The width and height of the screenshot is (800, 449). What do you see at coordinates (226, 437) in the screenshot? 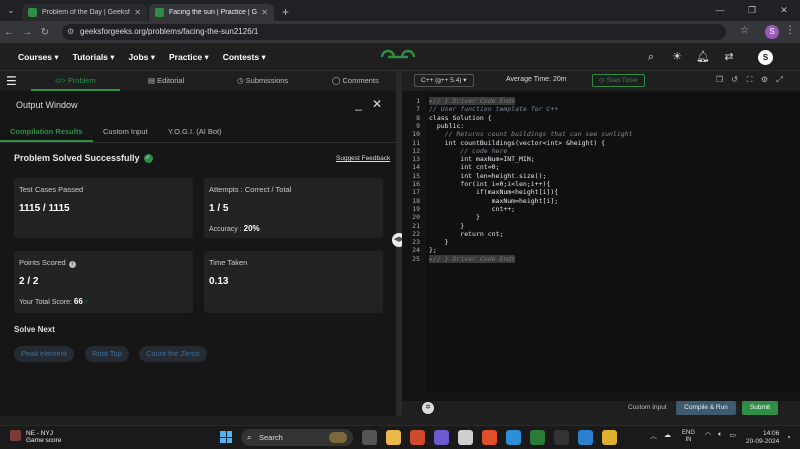
I see `windows-start-icon` at bounding box center [226, 437].